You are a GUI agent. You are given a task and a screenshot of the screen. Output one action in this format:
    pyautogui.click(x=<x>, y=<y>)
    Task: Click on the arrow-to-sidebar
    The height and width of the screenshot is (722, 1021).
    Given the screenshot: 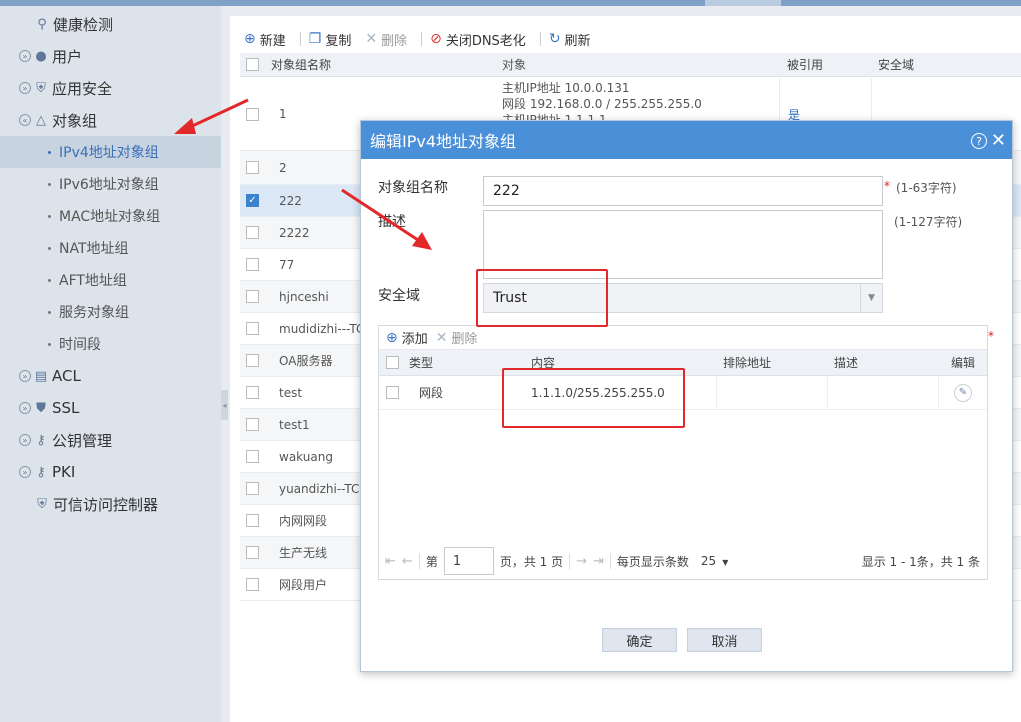 What is the action you would take?
    pyautogui.click(x=211, y=116)
    